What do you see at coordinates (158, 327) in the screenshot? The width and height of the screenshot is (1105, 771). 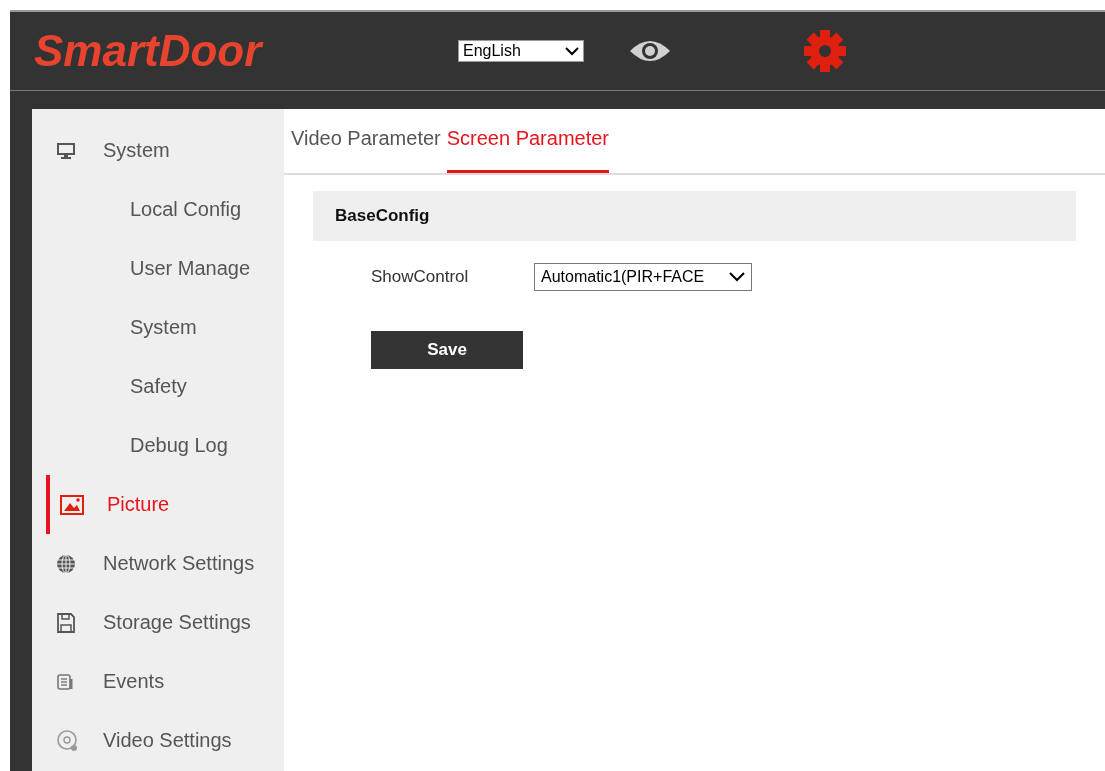 I see `sidebar-subitem: System` at bounding box center [158, 327].